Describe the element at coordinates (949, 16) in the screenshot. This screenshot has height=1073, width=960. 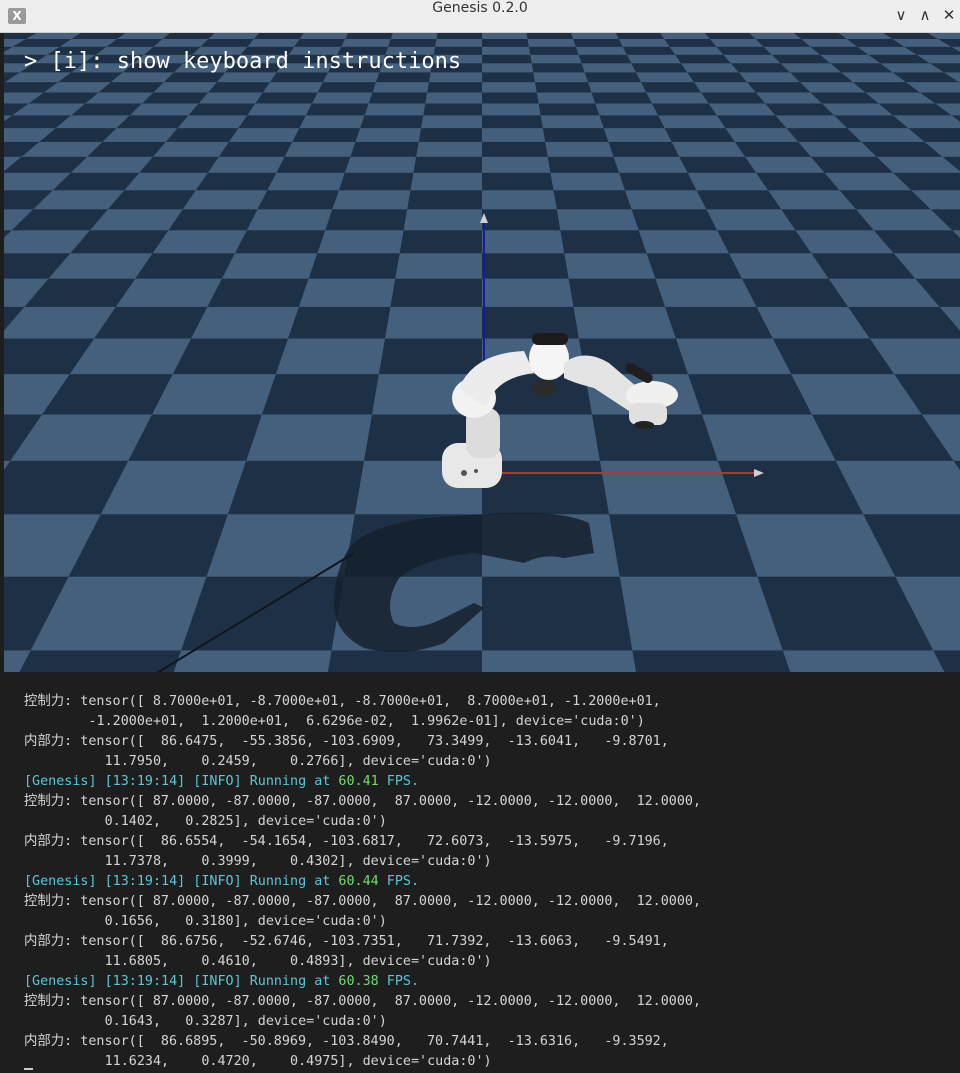
I see `close-icon: ✕` at that location.